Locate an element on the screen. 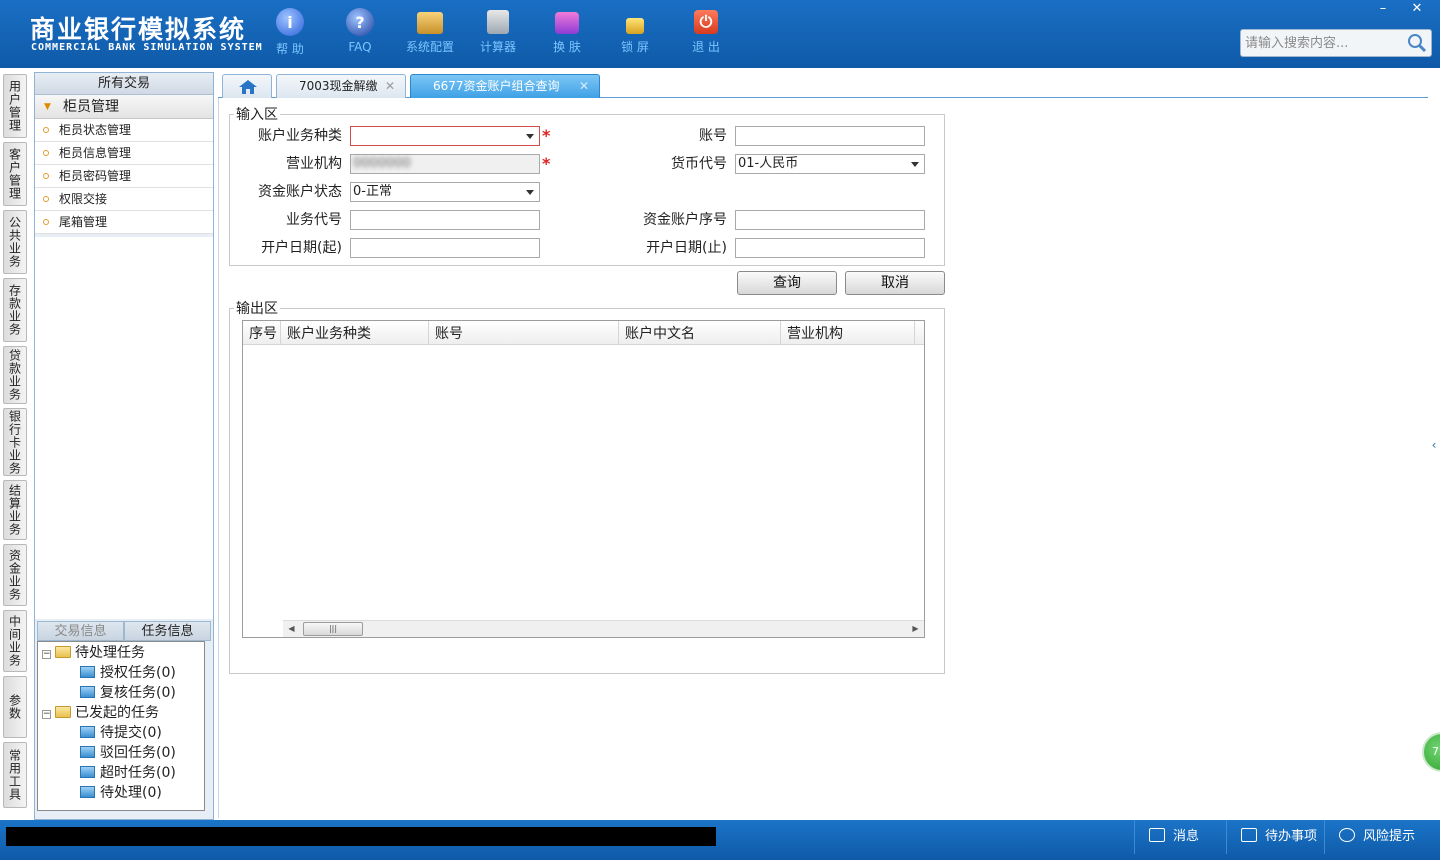 The width and height of the screenshot is (1440, 860). vtab-parameters: 参数 is located at coordinates (15, 707).